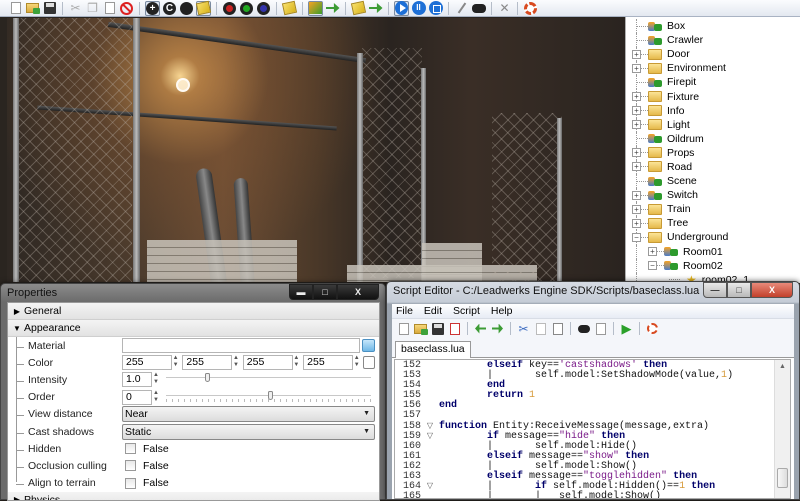 This screenshot has width=800, height=501. What do you see at coordinates (358, 8) in the screenshot?
I see `model-button` at bounding box center [358, 8].